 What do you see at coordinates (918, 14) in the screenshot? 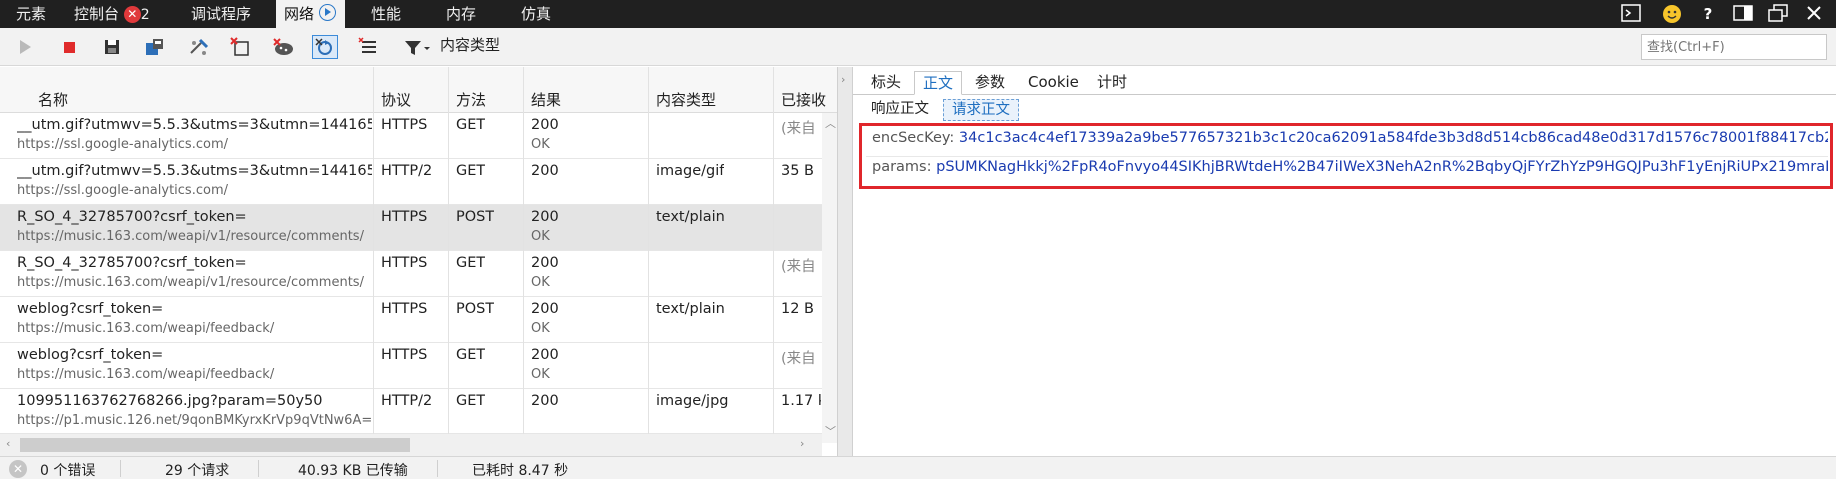
I see `devtools-tab-bar: 元素 控制台 ✕ 2 调试程序 网络 性能 内存 仿真 ?` at bounding box center [918, 14].